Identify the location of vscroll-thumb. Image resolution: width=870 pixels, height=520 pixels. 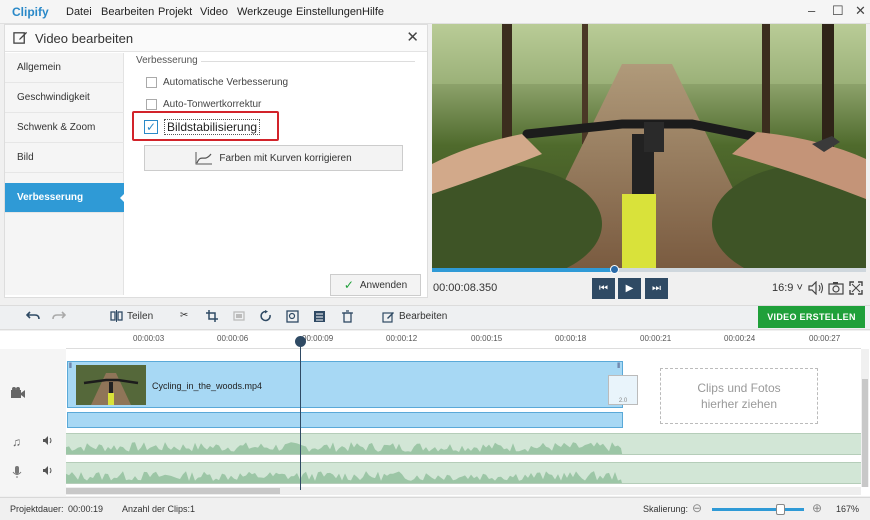
(865, 433).